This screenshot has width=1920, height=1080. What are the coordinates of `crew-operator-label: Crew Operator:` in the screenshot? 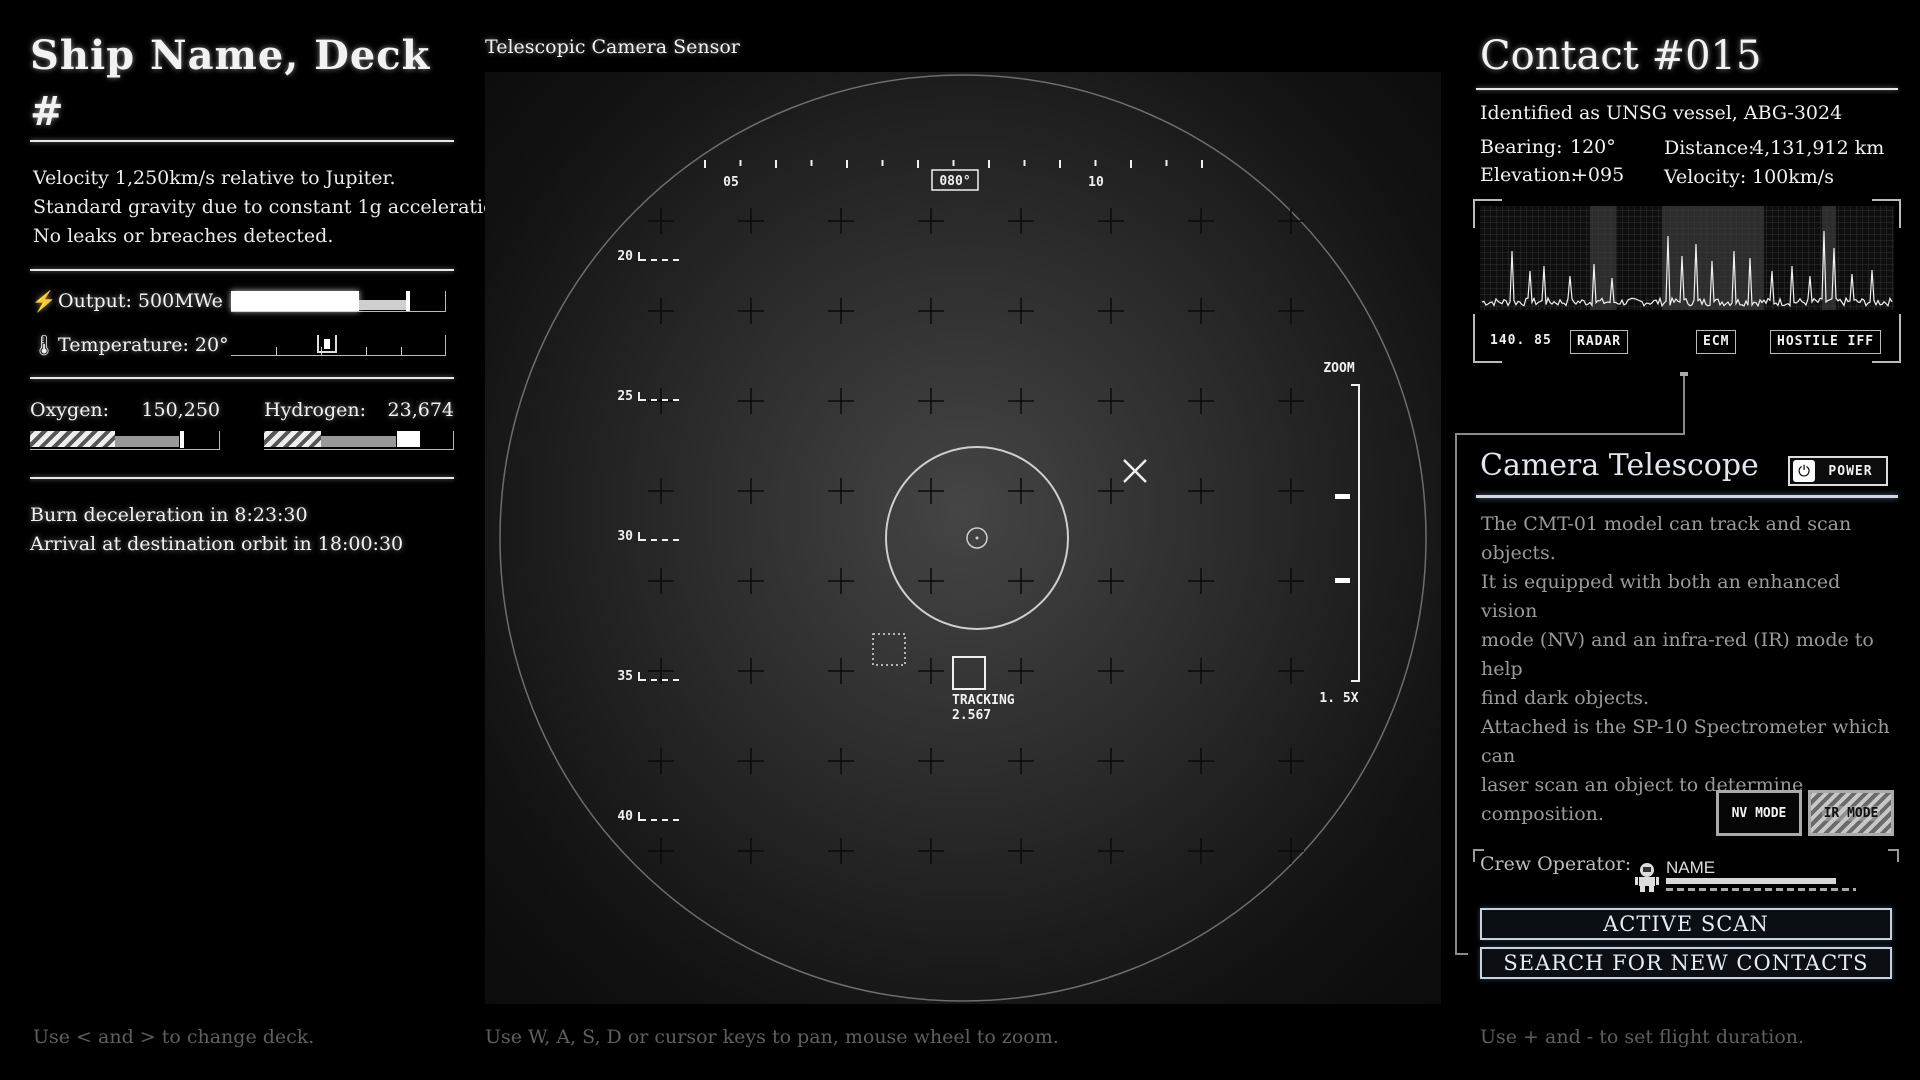 It's located at (1556, 864).